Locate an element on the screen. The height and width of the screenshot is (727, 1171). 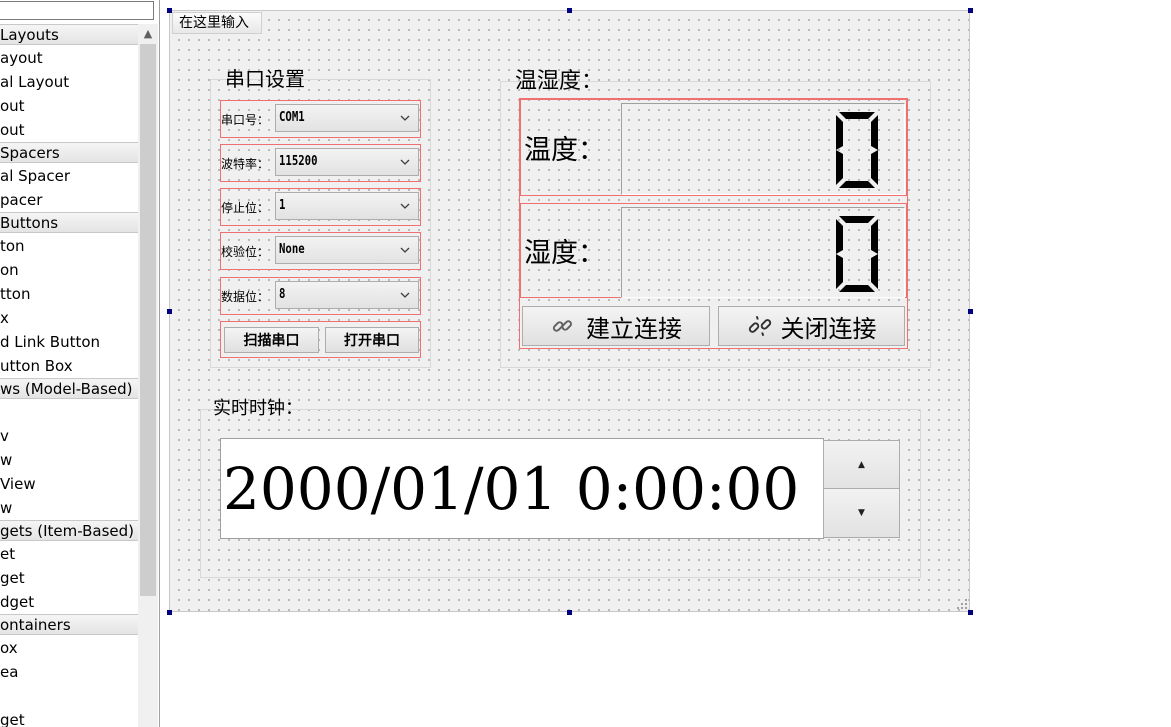
scroll-thumb is located at coordinates (148, 320).